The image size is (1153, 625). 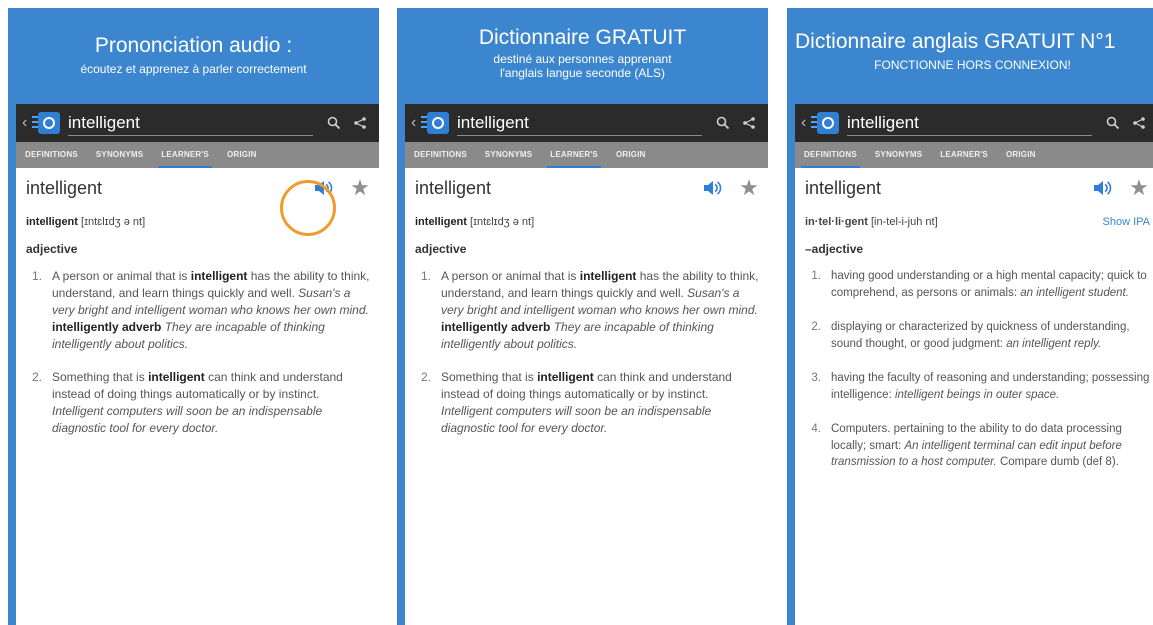 What do you see at coordinates (904, 222) in the screenshot?
I see `pronunciation-respelling: [in-tel-i-juh nt]` at bounding box center [904, 222].